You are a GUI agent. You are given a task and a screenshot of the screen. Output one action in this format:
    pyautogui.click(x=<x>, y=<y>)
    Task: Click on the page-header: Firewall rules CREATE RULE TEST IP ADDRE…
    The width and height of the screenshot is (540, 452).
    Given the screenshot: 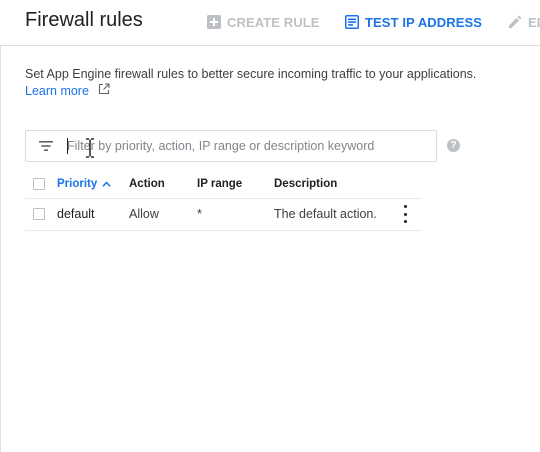 What is the action you would take?
    pyautogui.click(x=270, y=23)
    